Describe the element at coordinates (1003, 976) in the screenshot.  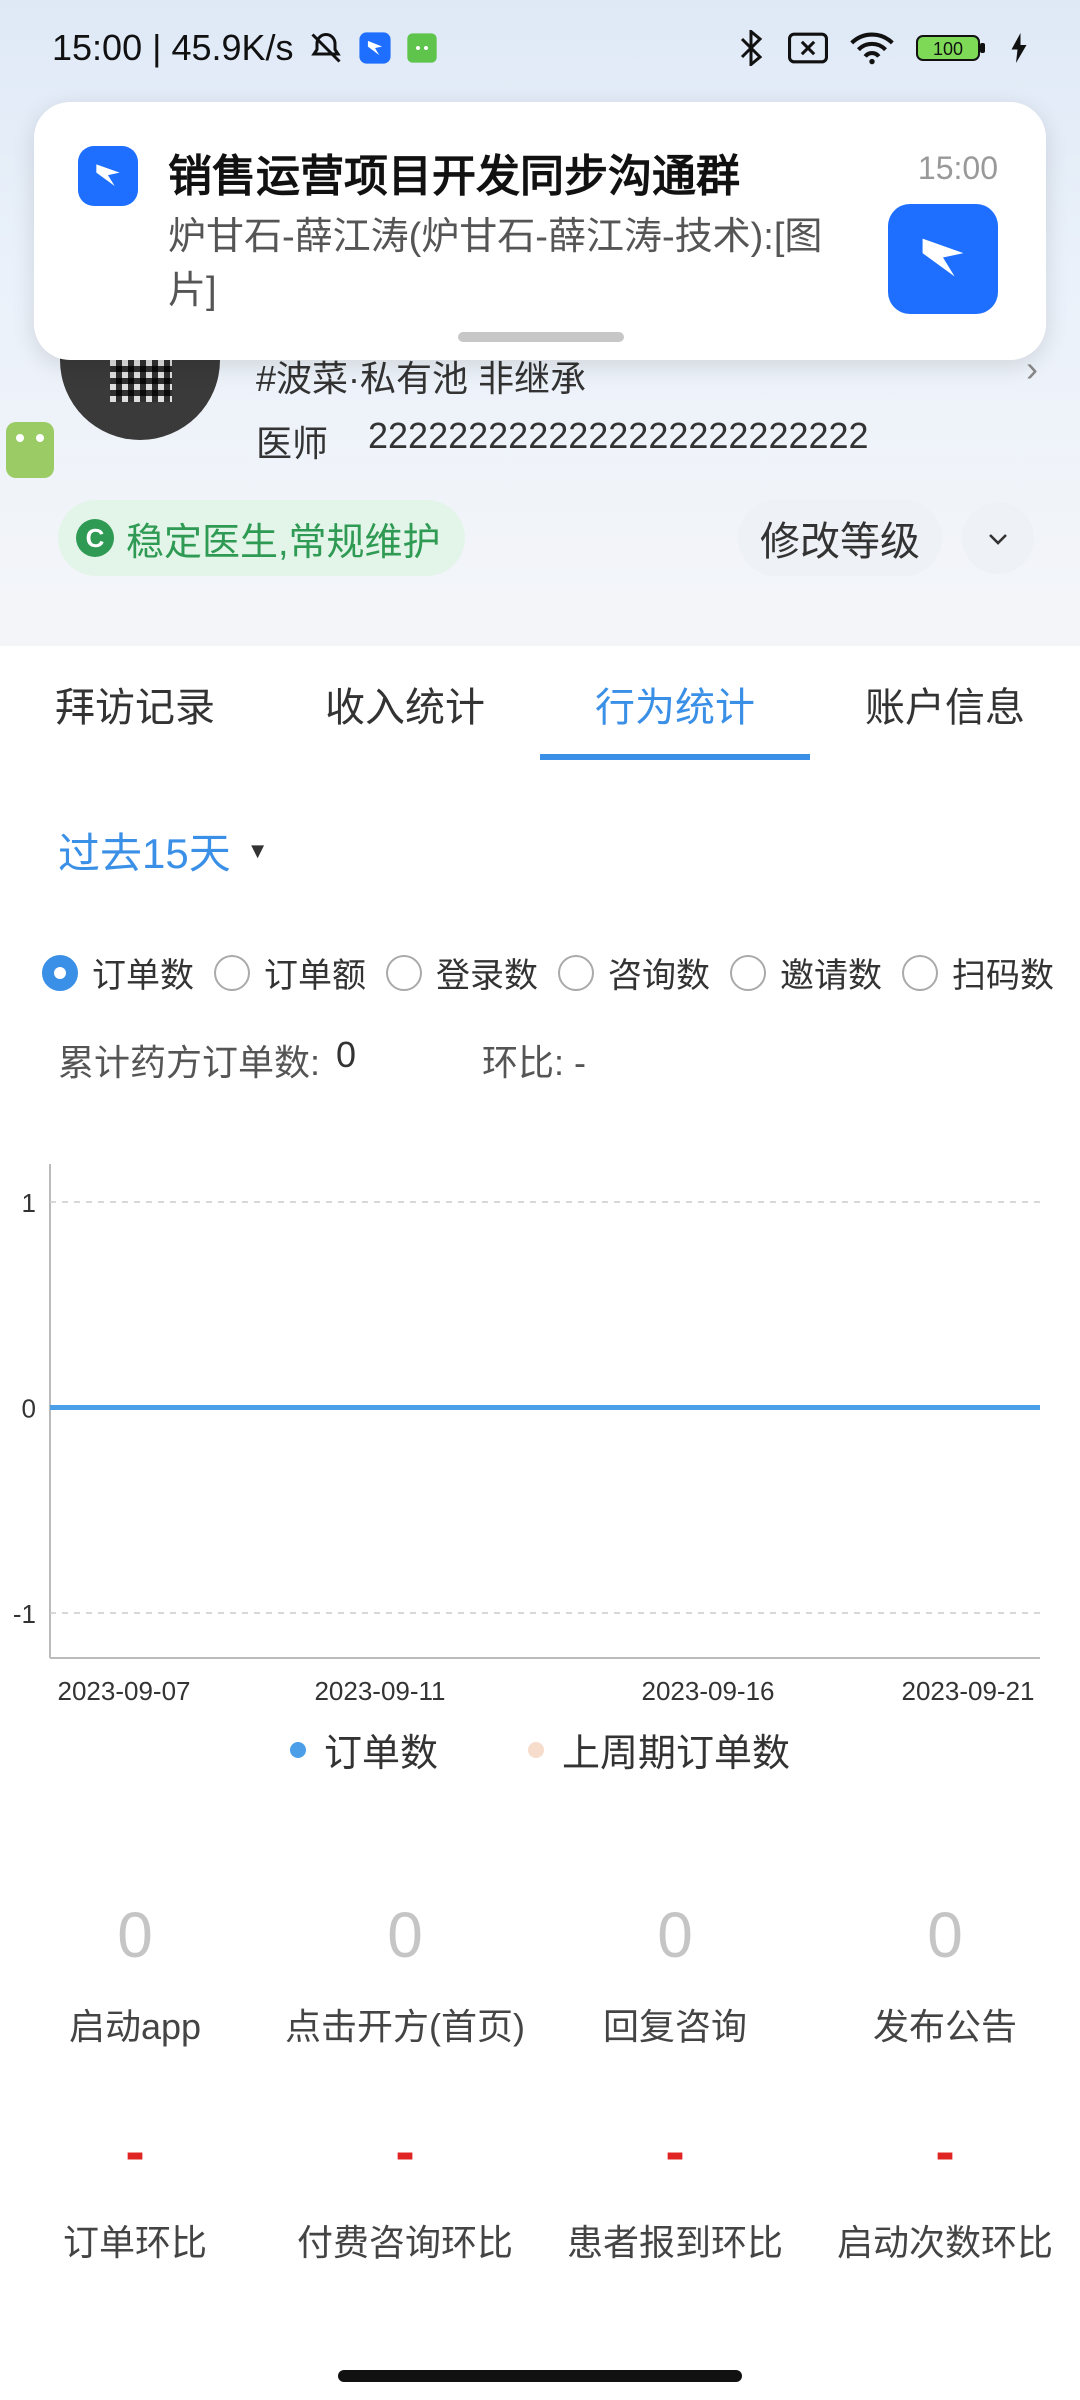
I see `radio-label: 扫码数` at that location.